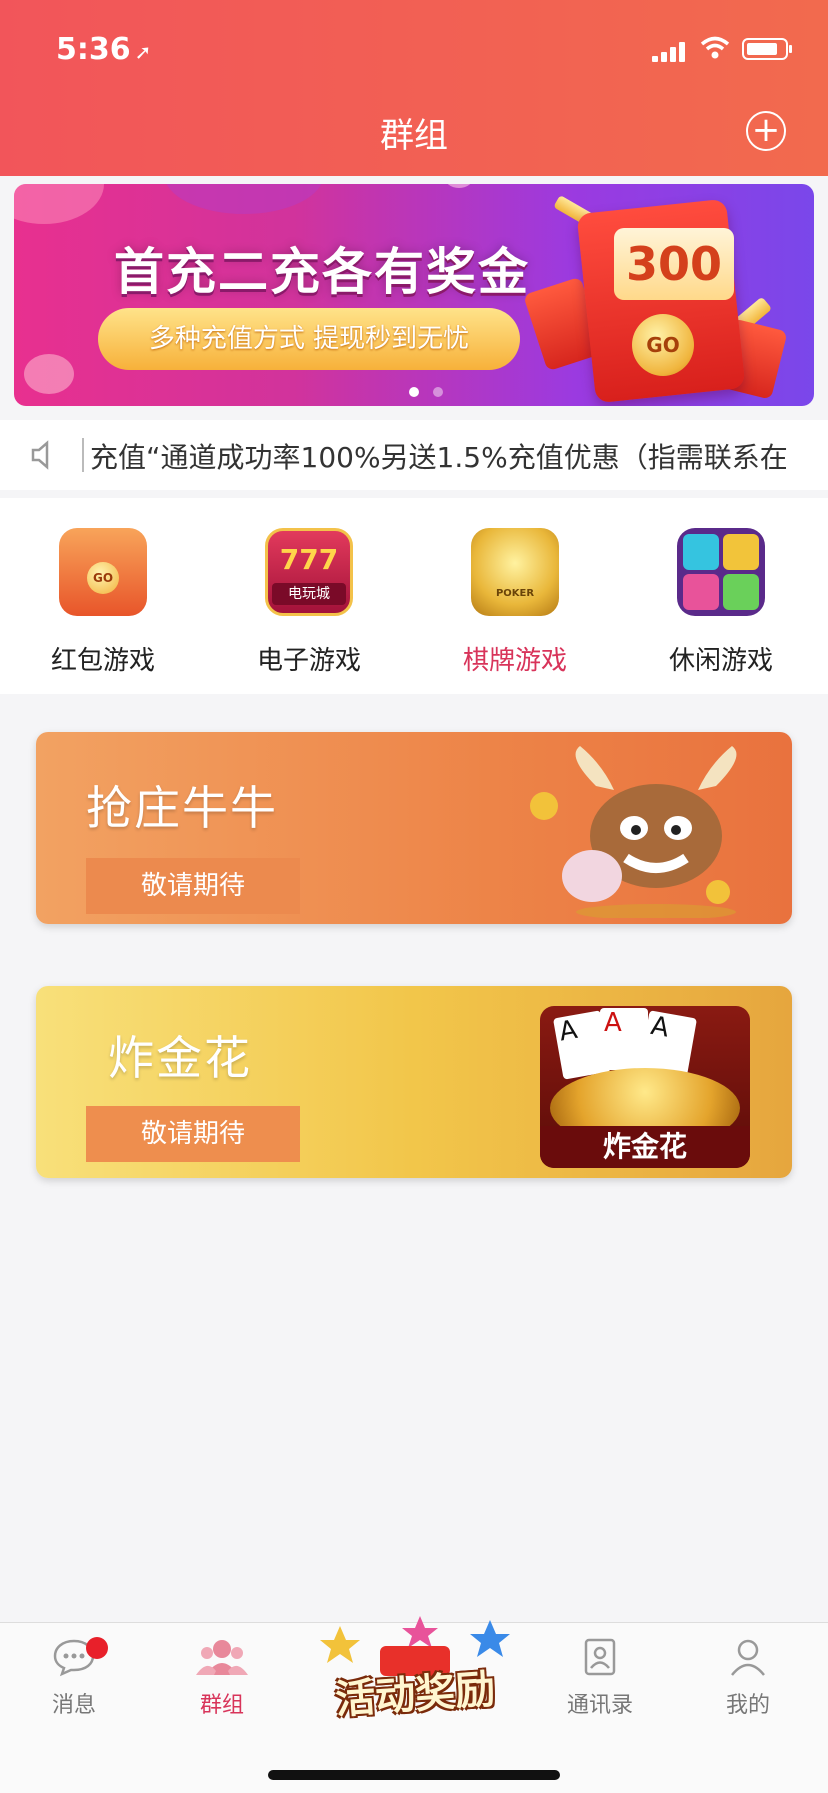 This screenshot has width=828, height=1793. Describe the element at coordinates (515, 593) in the screenshot. I see `poker-badge: POKER` at that location.